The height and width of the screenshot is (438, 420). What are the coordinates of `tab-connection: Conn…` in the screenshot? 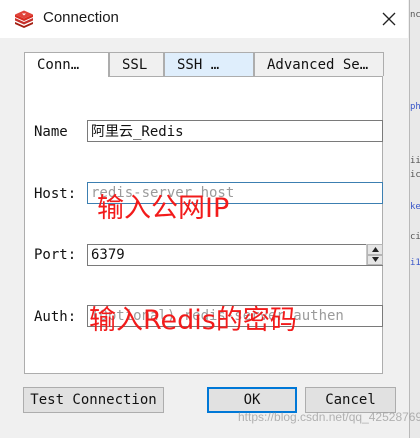 It's located at (66, 64).